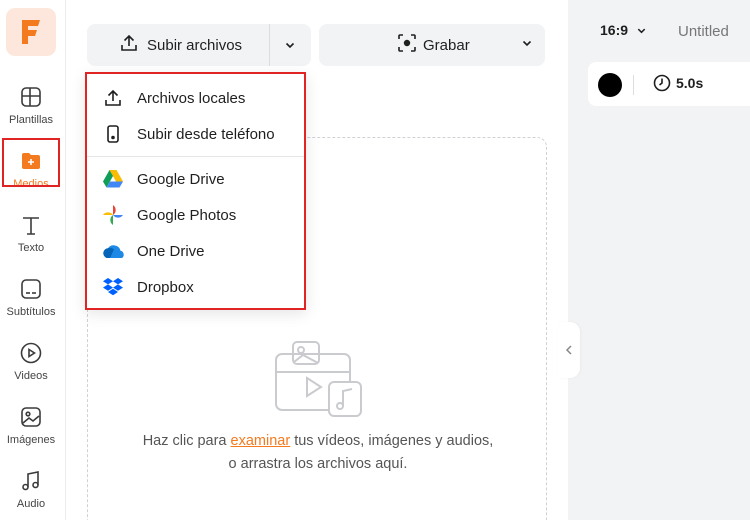 The height and width of the screenshot is (520, 750). What do you see at coordinates (31, 417) in the screenshot?
I see `image-icon` at bounding box center [31, 417].